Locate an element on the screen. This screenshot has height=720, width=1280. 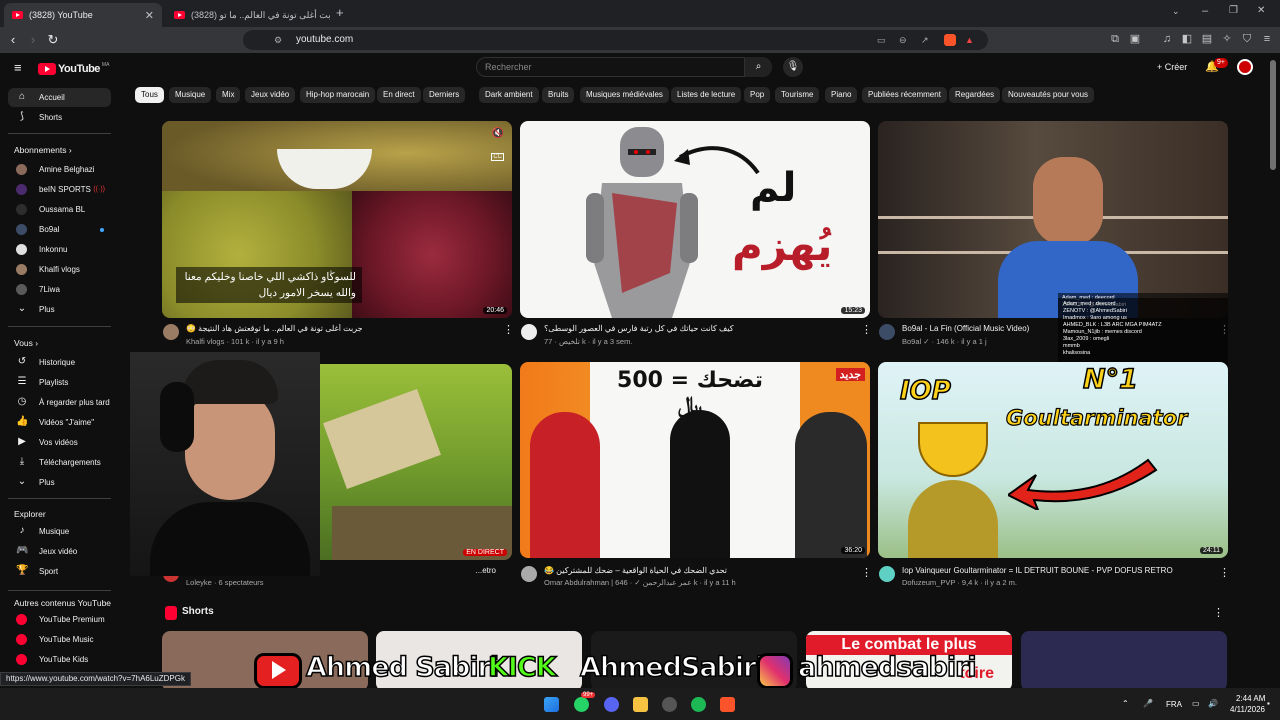
extensions-icon: ⧉ is located at coordinates (1115, 39).